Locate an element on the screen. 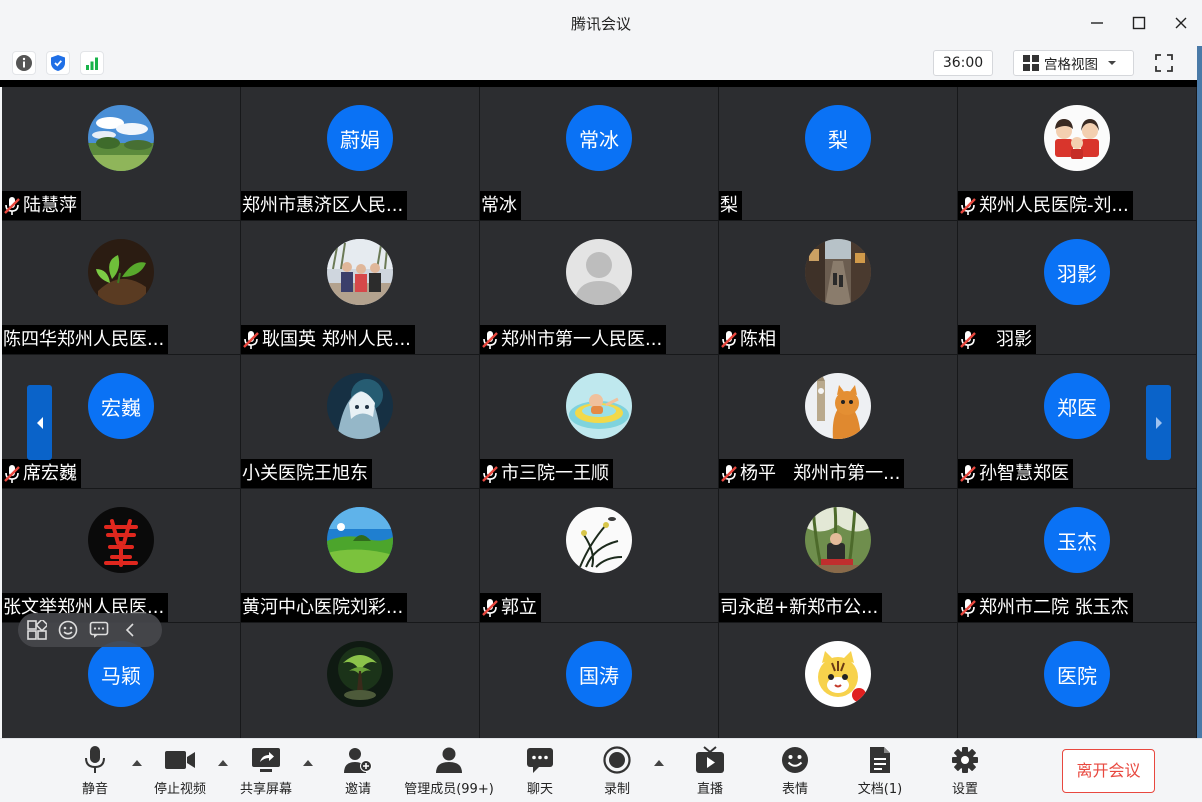  participant-nameplate: 郑州市二院 张玉杰 is located at coordinates (1045, 607).